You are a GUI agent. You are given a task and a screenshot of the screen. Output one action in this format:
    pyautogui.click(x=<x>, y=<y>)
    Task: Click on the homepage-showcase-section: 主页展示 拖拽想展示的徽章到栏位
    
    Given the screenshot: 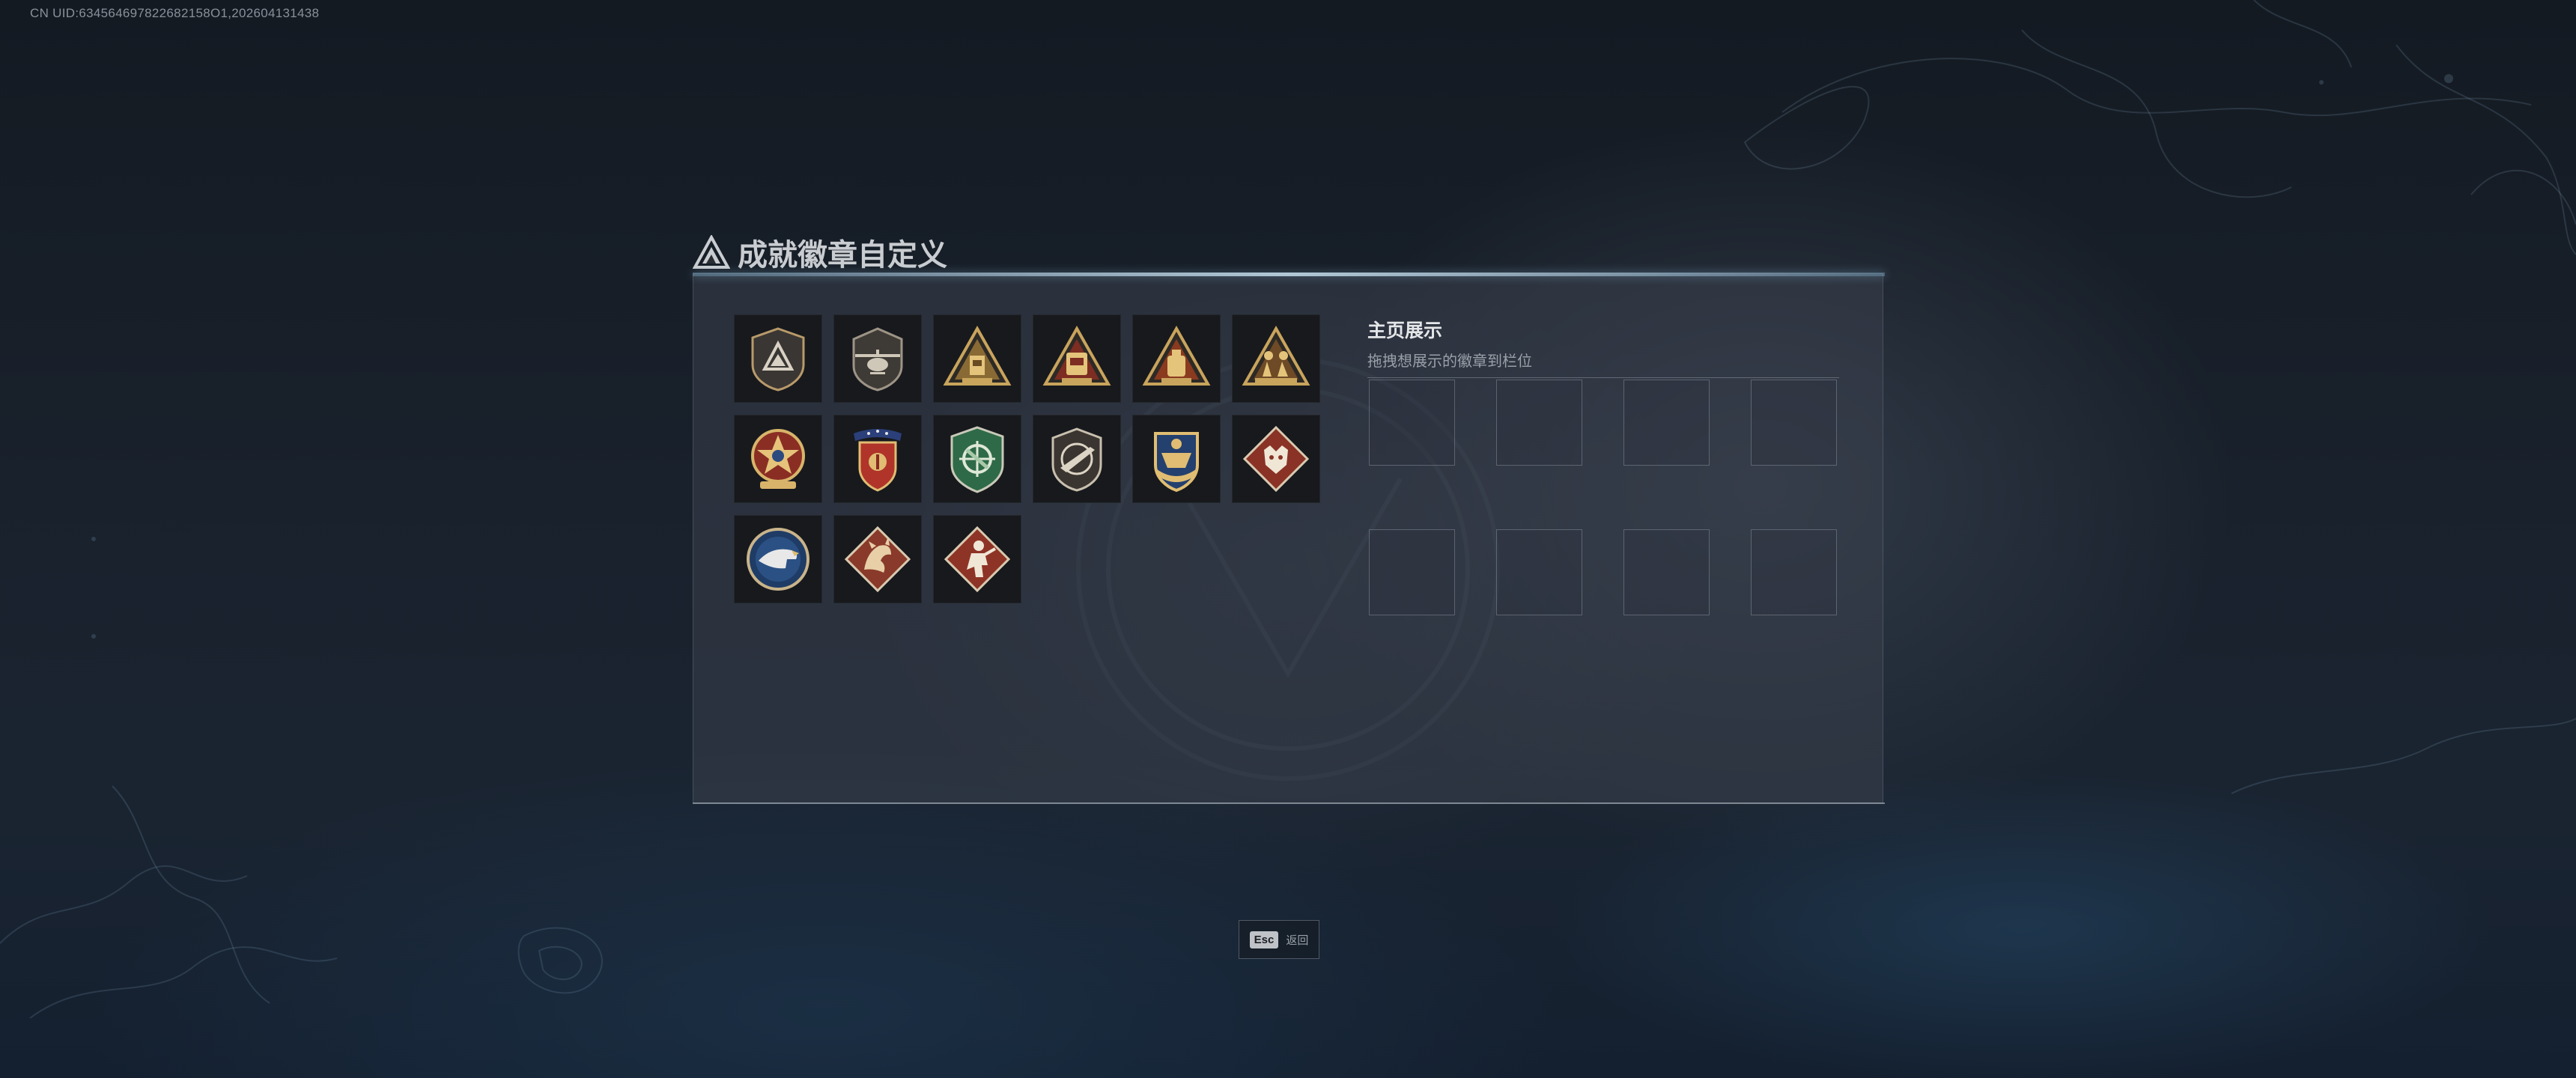 What is the action you would take?
    pyautogui.click(x=1603, y=465)
    